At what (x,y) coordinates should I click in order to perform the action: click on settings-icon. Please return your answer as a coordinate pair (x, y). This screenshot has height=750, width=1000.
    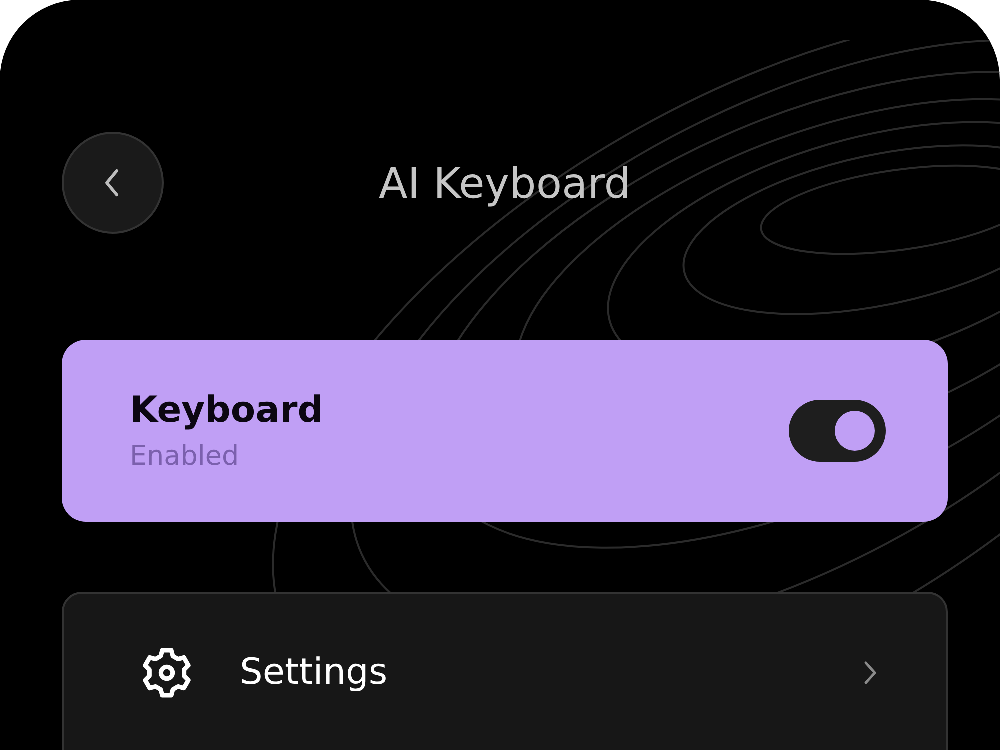
    Looking at the image, I should click on (167, 673).